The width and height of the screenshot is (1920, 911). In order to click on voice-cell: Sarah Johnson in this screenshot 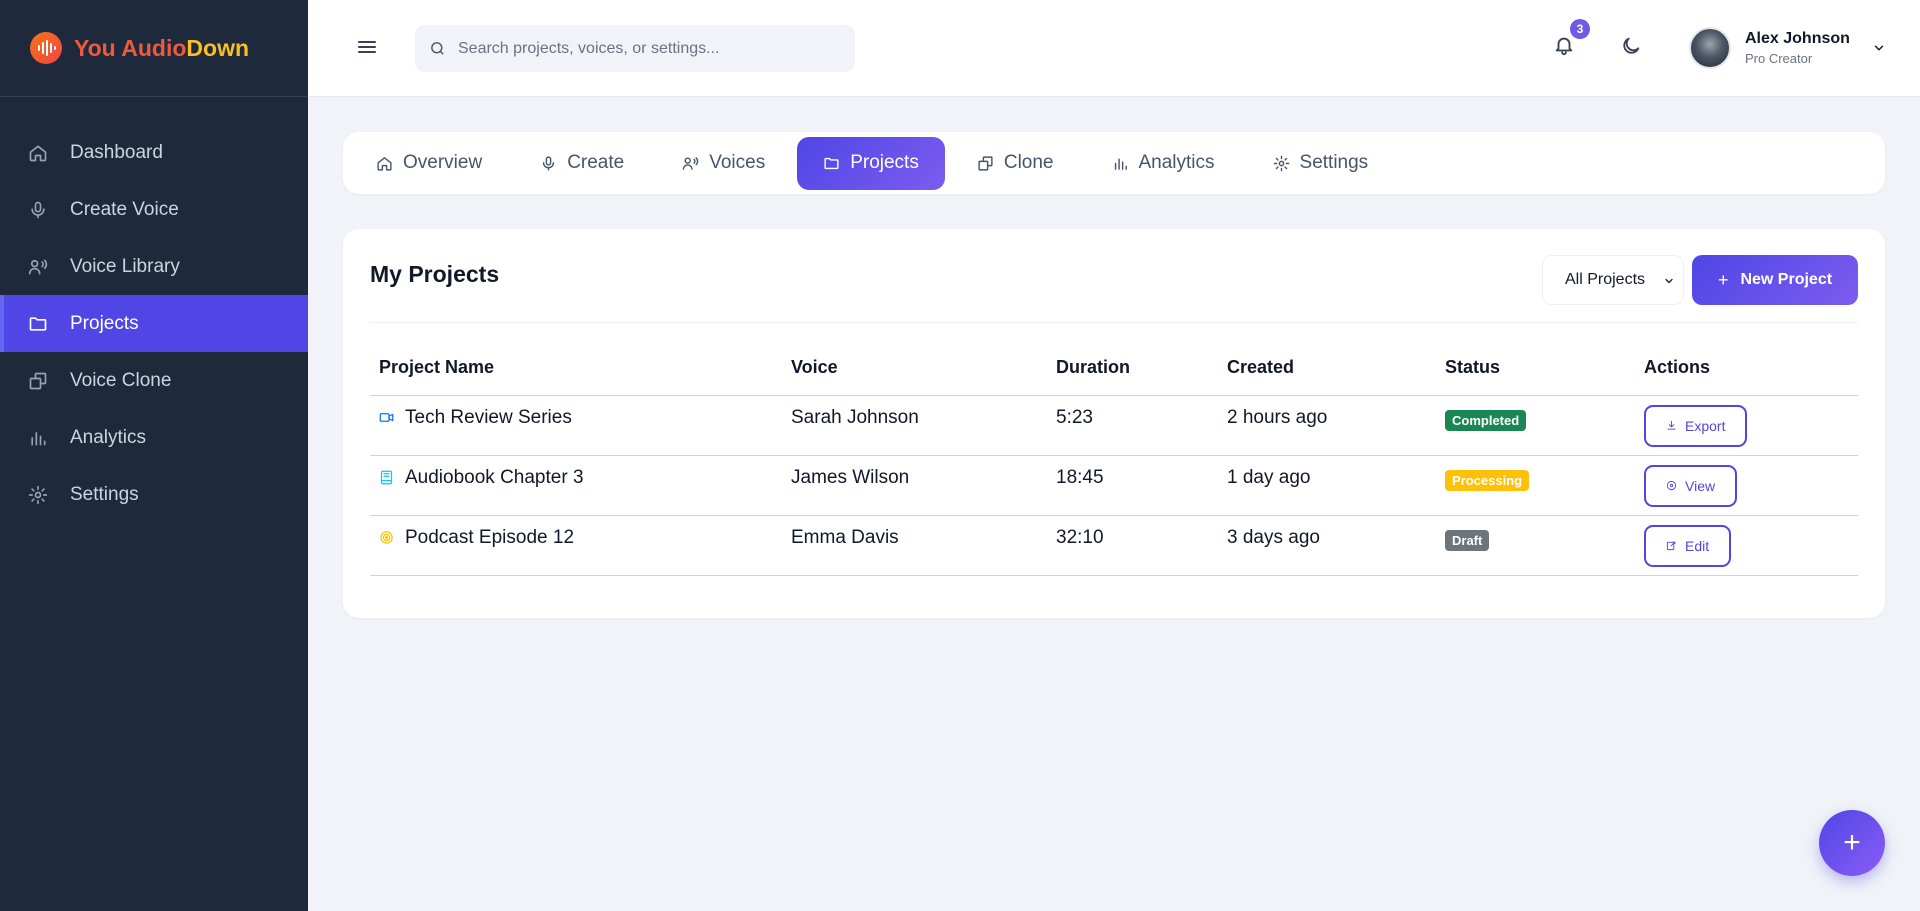, I will do `click(914, 425)`.